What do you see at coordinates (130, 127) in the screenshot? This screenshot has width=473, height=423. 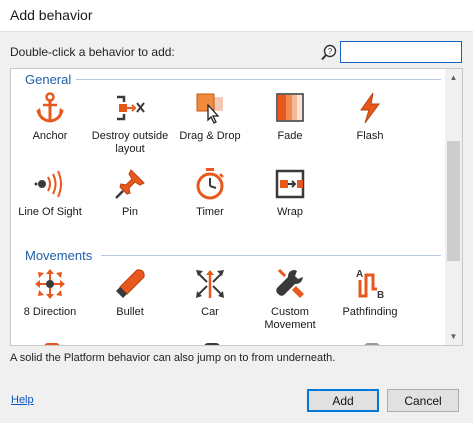 I see `behavior-item-destroy-outside-layout: Destroy outside layout` at bounding box center [130, 127].